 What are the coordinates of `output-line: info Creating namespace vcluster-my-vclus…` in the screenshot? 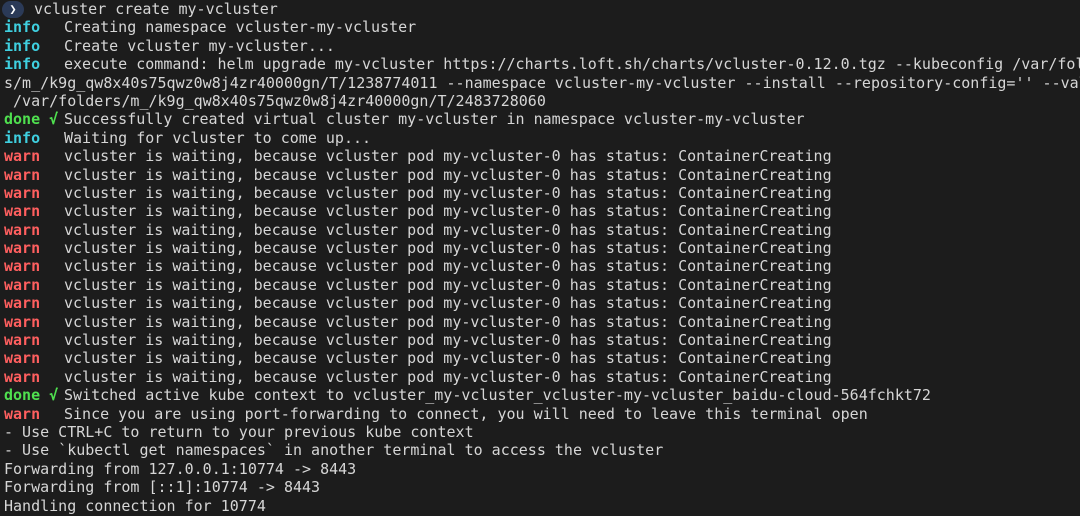 It's located at (542, 27).